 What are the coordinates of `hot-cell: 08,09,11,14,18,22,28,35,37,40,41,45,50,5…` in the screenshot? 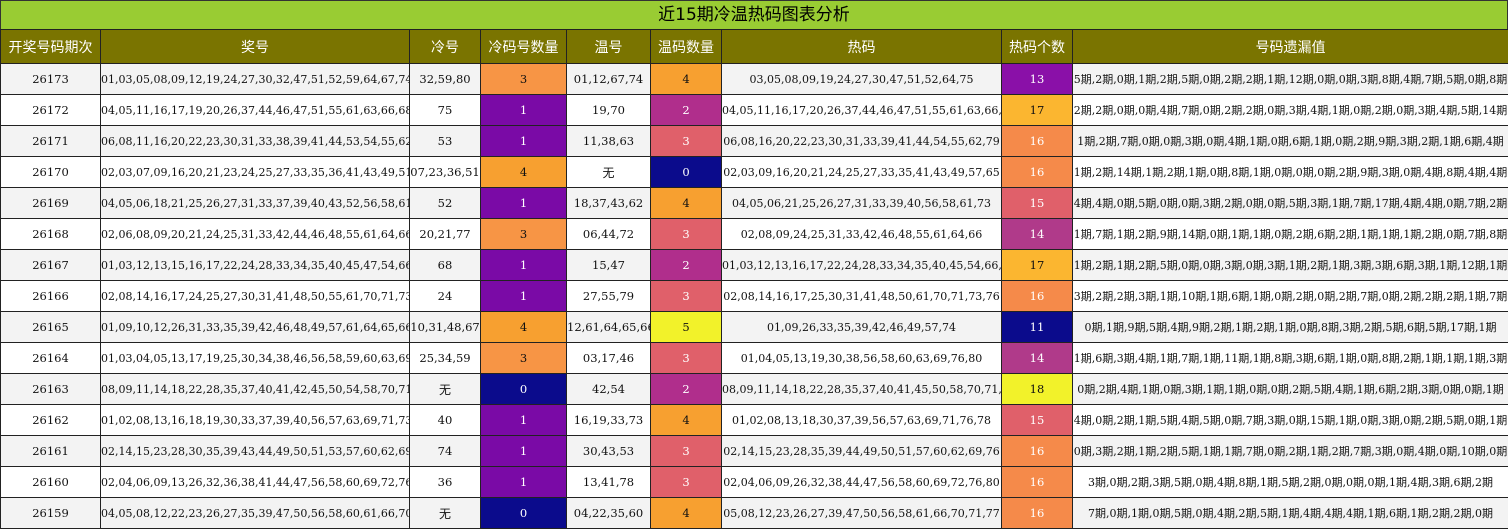 It's located at (861, 389).